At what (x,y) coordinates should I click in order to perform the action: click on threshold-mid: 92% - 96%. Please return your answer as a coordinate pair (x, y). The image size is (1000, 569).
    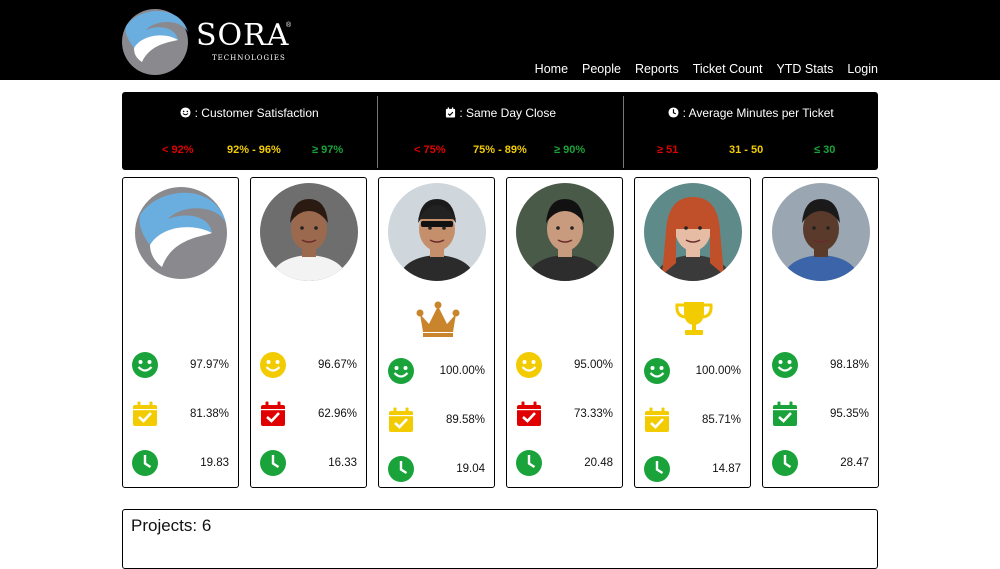
    Looking at the image, I should click on (254, 150).